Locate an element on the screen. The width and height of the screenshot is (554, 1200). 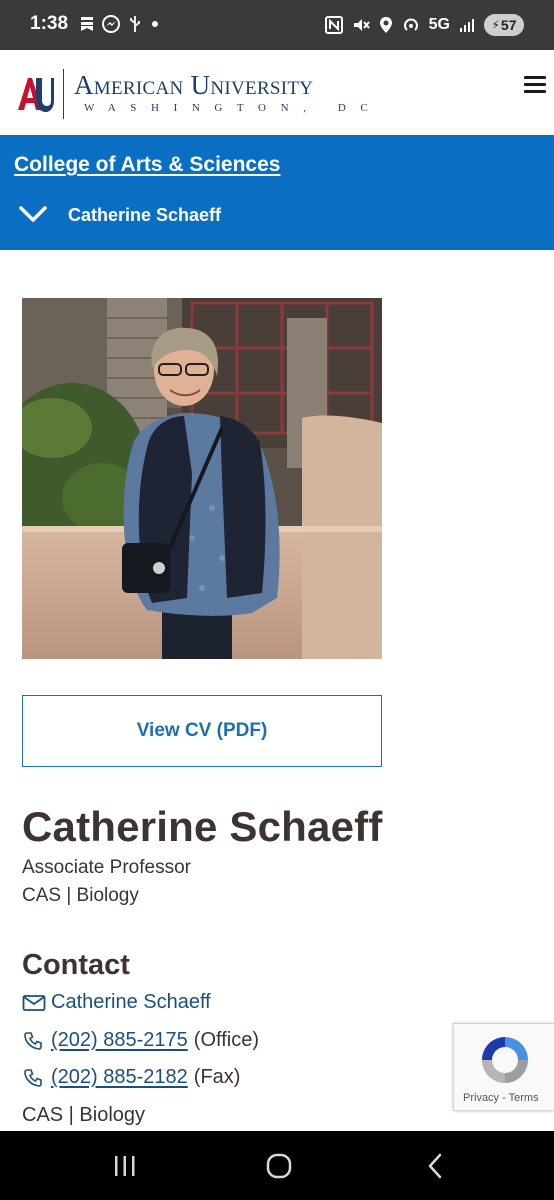
contact-email-row: Catherine Schaeff is located at coordinates (116, 1002).